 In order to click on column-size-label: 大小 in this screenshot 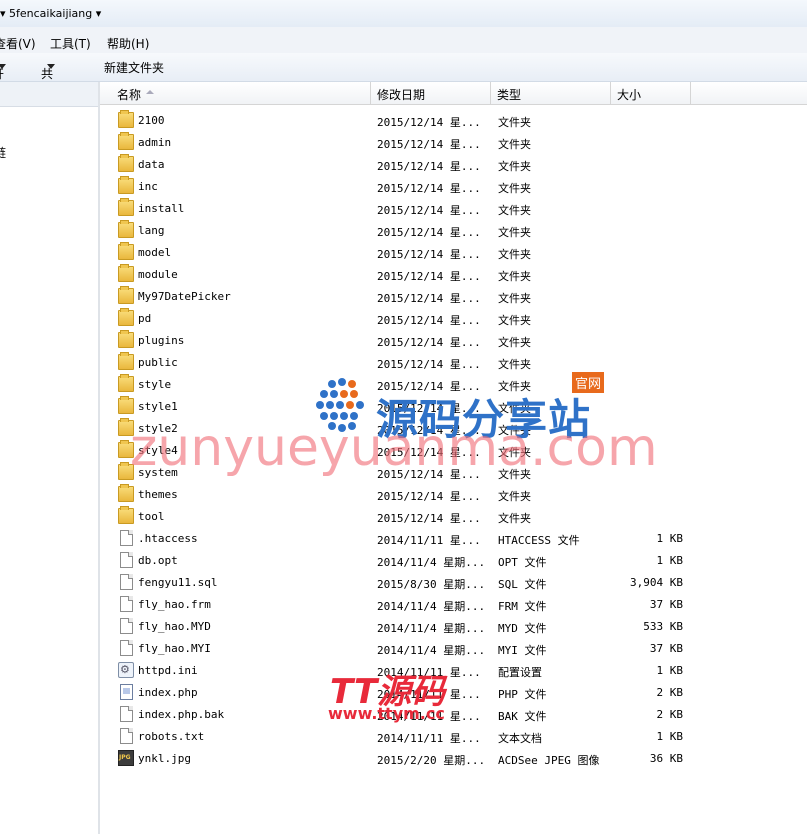, I will do `click(629, 95)`.